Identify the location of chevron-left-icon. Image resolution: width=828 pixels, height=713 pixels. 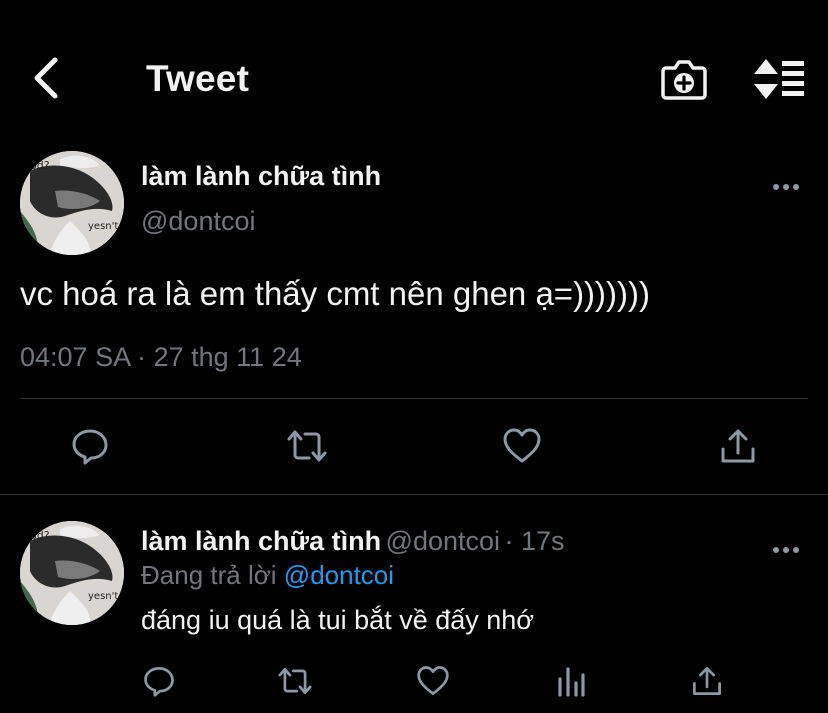
(46, 78).